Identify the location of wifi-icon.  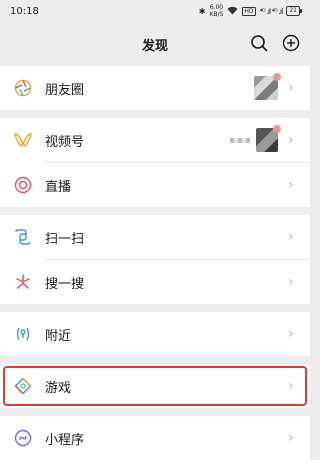
(232, 11).